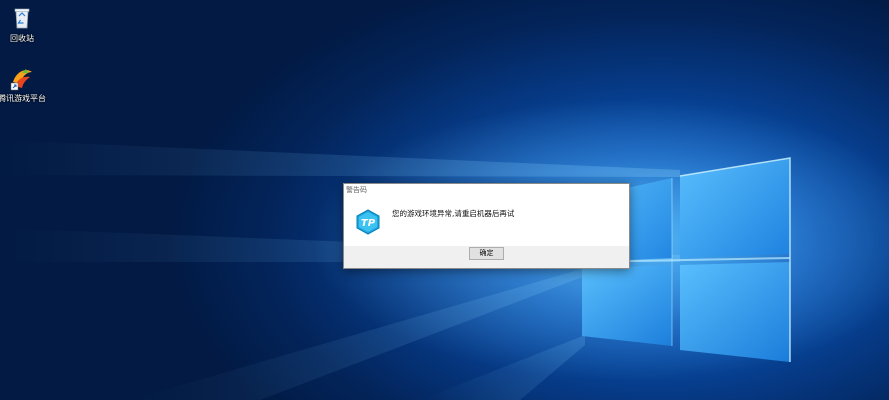  What do you see at coordinates (23, 98) in the screenshot?
I see `desktop-icon-label: 腾讯游戏平台` at bounding box center [23, 98].